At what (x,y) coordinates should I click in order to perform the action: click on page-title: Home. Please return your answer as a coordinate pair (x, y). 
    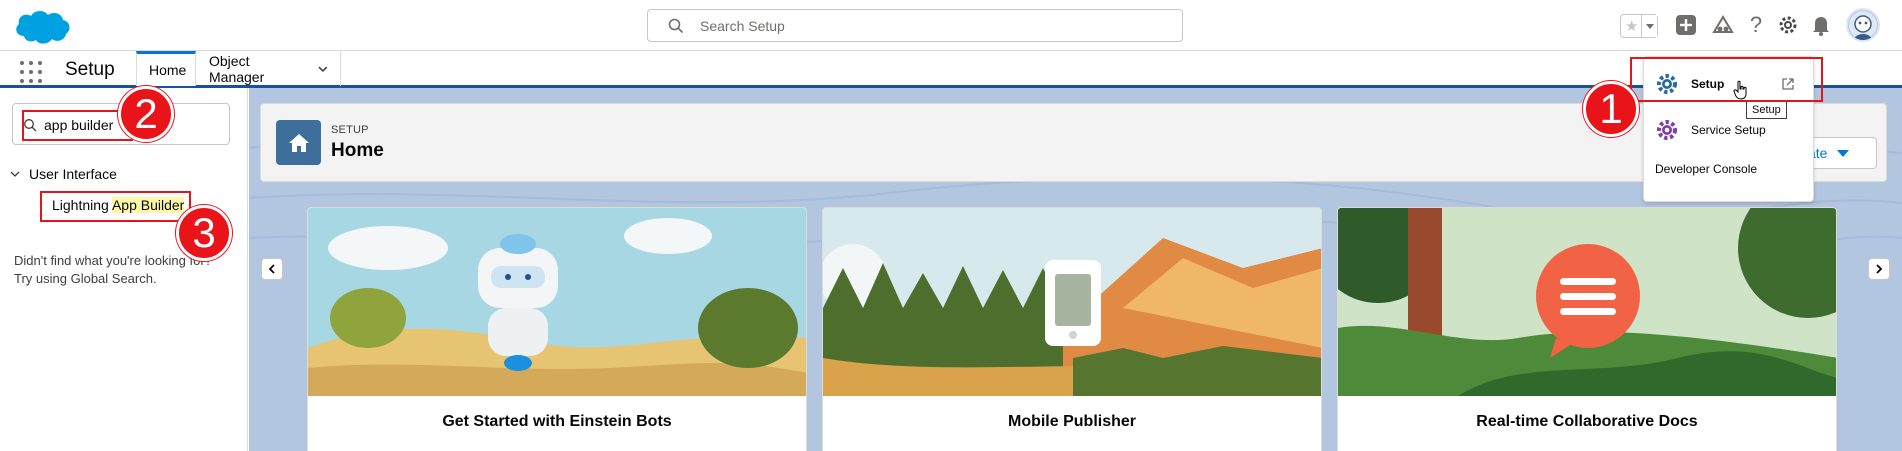
    Looking at the image, I should click on (357, 150).